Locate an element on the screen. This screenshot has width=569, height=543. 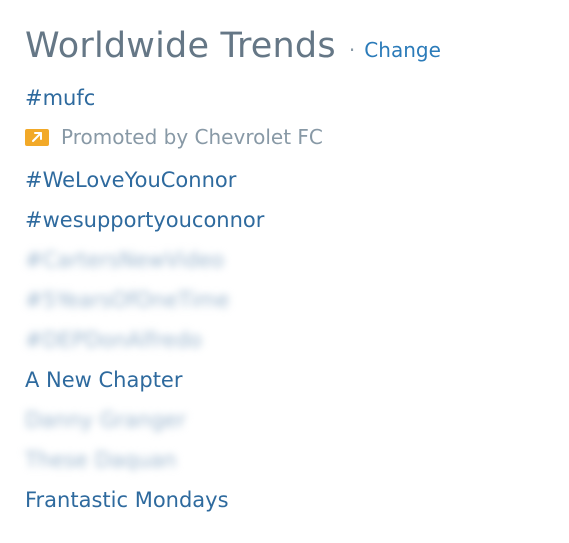
trend-item-blurred-1: #CartersNewVideo is located at coordinates (124, 260).